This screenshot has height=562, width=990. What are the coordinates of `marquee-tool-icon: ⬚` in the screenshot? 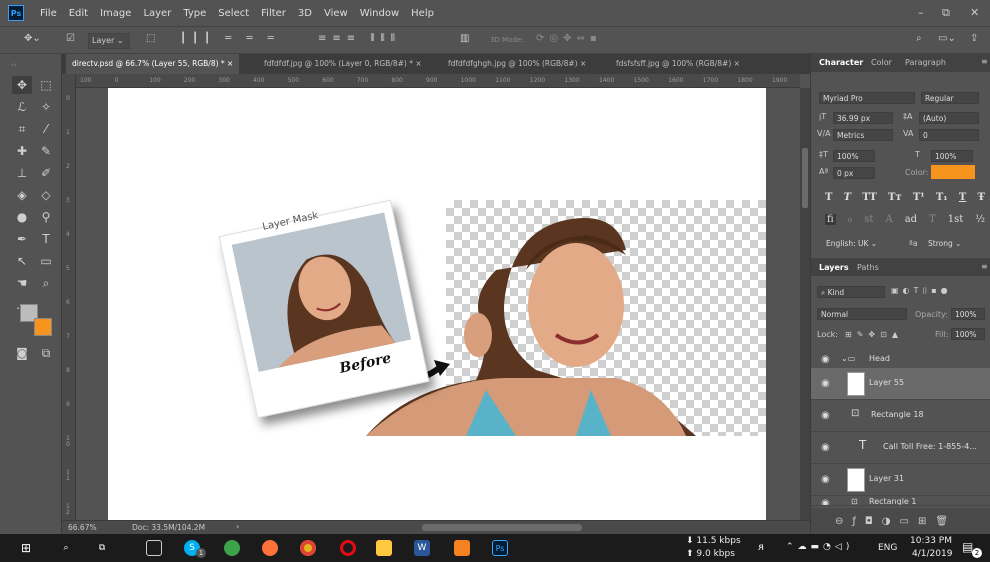 It's located at (46, 85).